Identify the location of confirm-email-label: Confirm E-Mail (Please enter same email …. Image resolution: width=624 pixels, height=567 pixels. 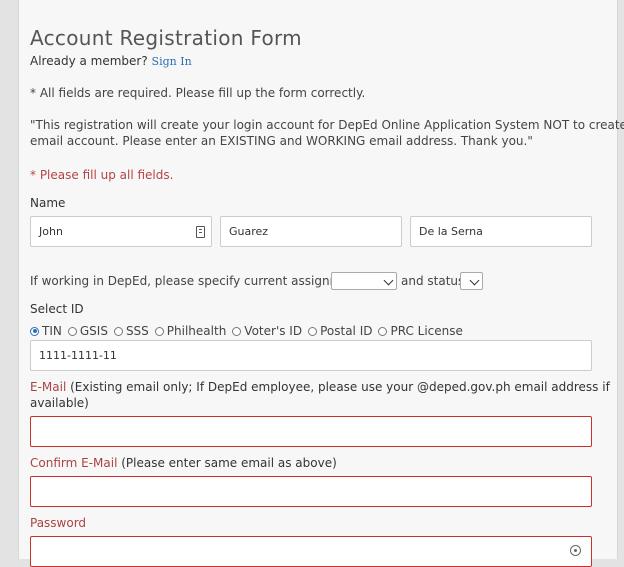
(183, 463).